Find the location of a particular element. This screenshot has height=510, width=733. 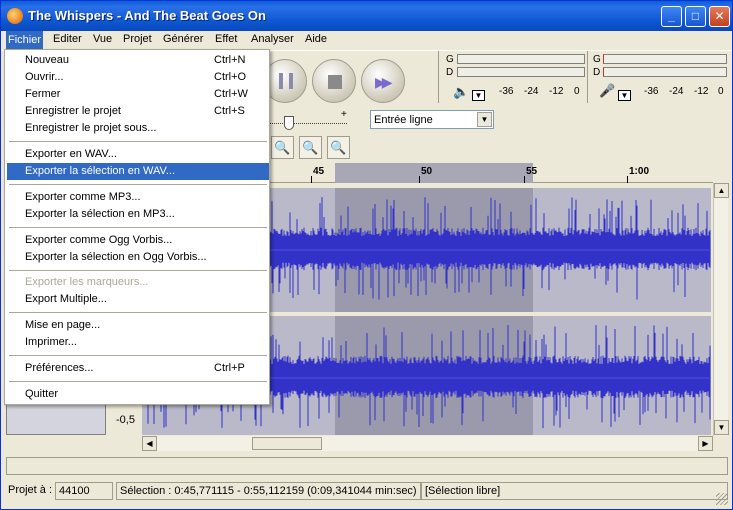

chevron-down-icon: ▼ is located at coordinates (484, 119).